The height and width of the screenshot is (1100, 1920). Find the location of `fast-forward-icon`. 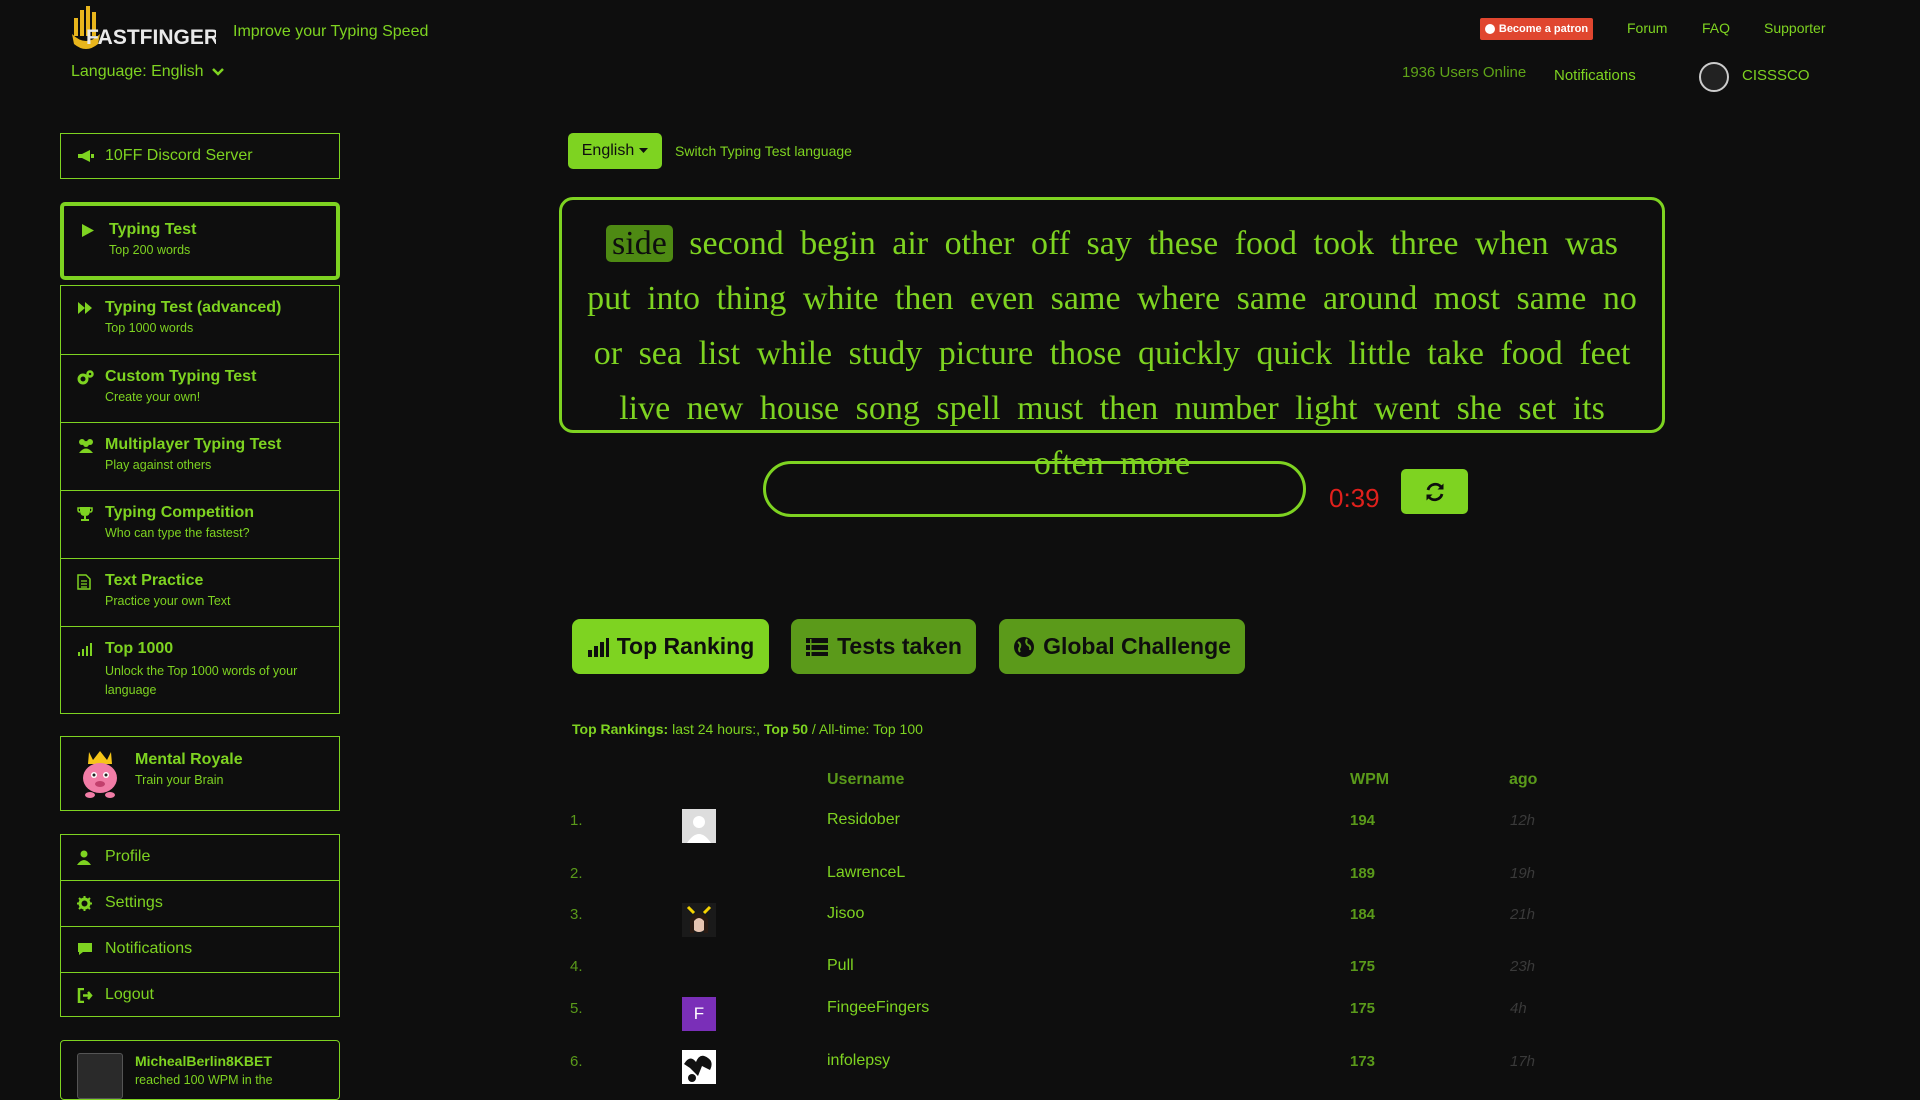

fast-forward-icon is located at coordinates (86, 308).